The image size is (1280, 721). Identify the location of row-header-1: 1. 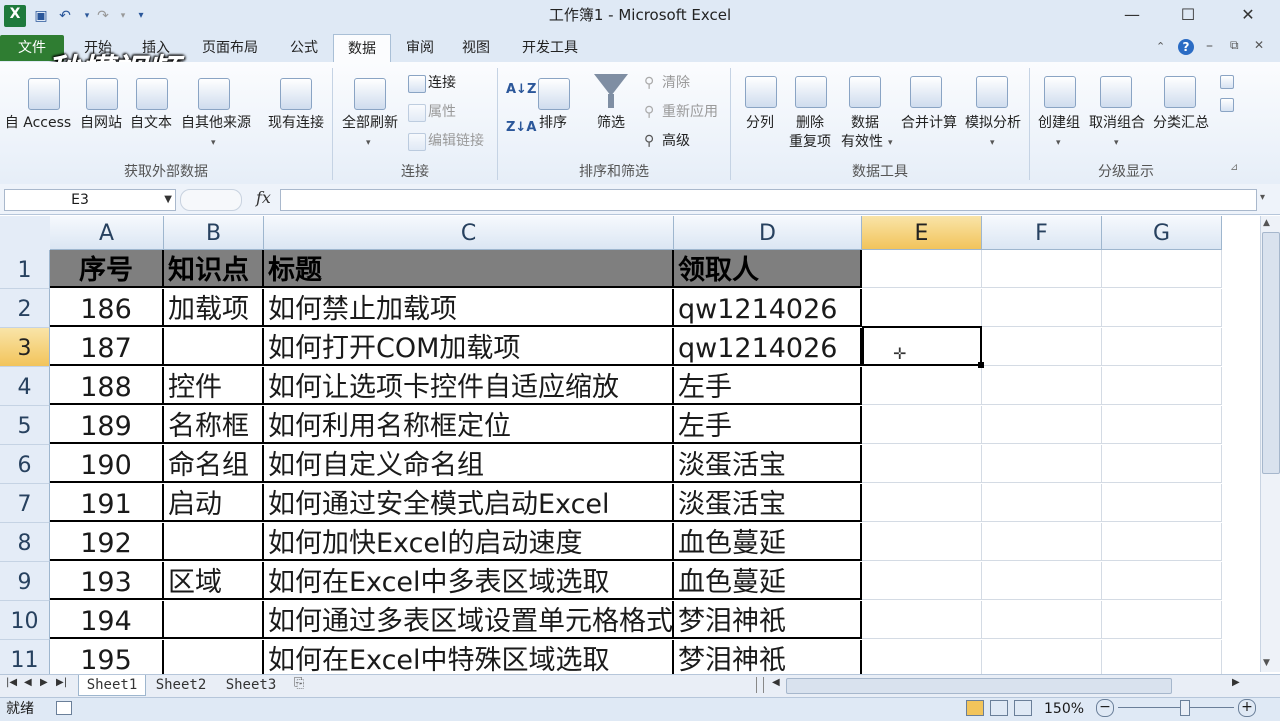
(25, 269).